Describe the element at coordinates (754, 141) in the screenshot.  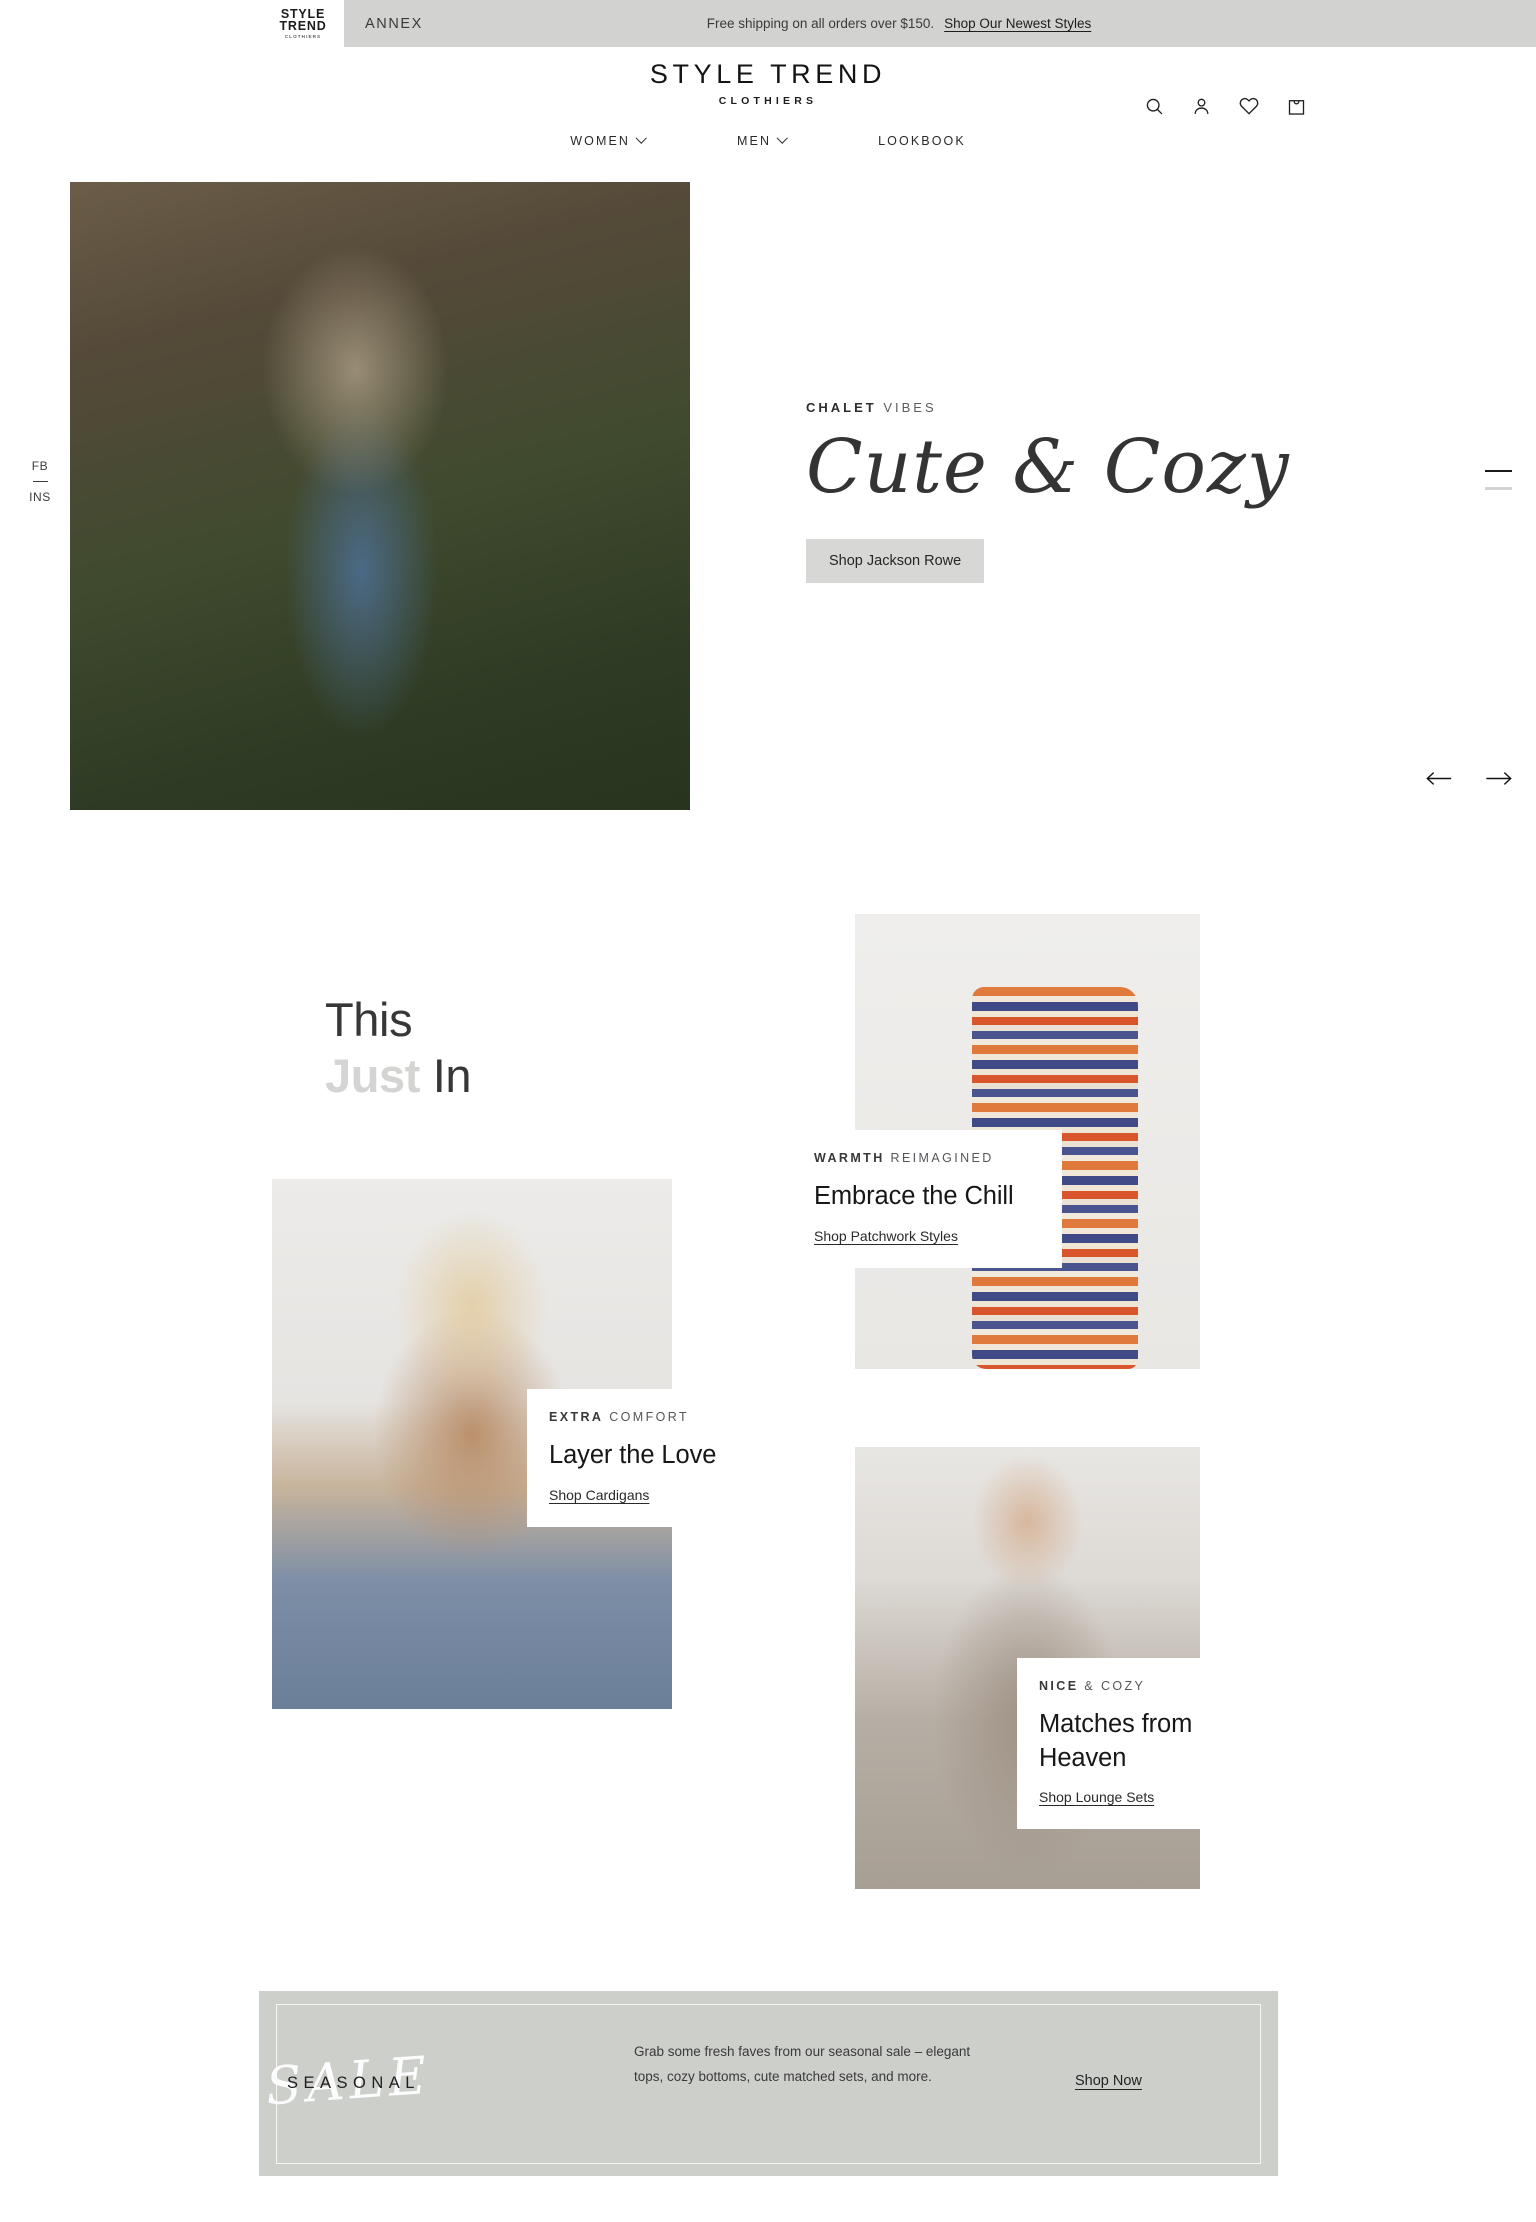
I see `nav-item-men-label: MEN` at that location.